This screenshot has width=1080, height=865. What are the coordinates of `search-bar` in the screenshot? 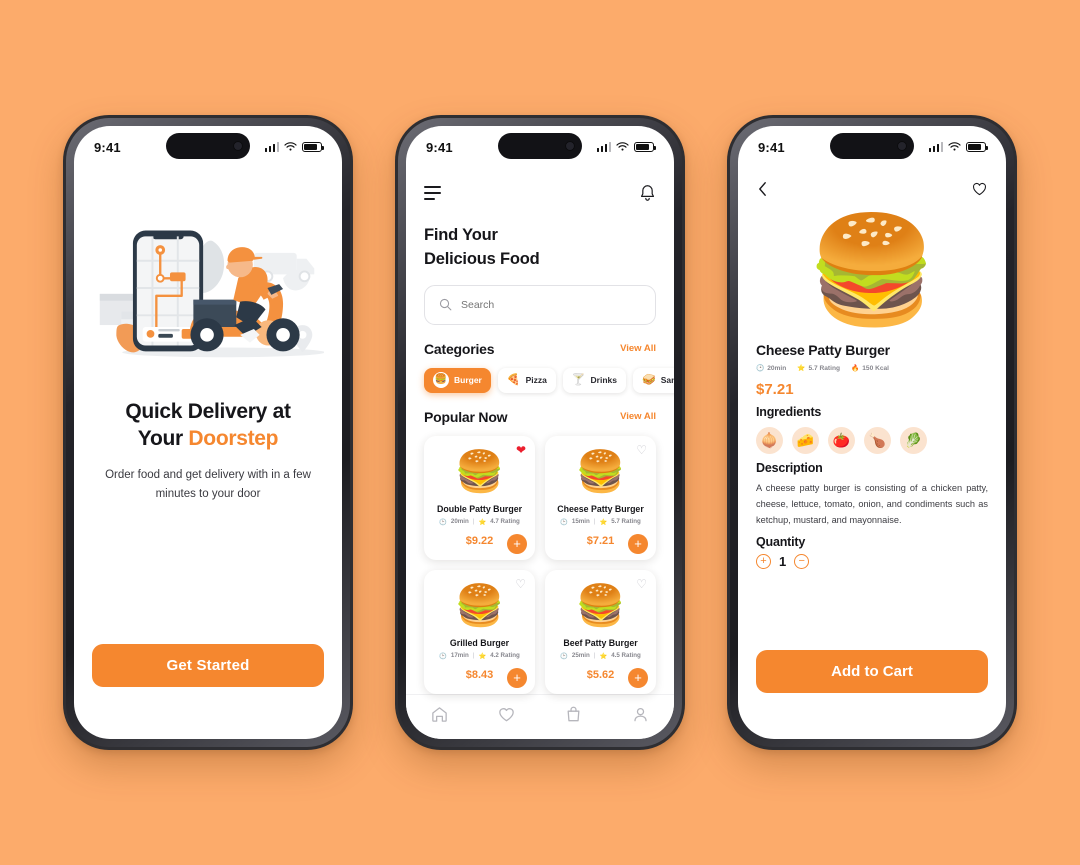 It's located at (540, 304).